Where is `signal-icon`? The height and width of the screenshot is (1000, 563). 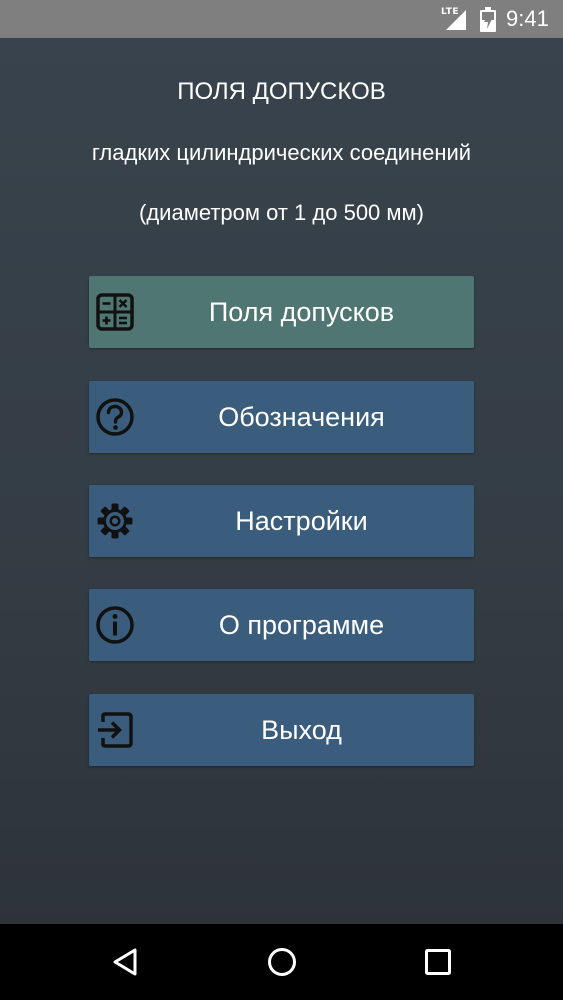
signal-icon is located at coordinates (456, 20).